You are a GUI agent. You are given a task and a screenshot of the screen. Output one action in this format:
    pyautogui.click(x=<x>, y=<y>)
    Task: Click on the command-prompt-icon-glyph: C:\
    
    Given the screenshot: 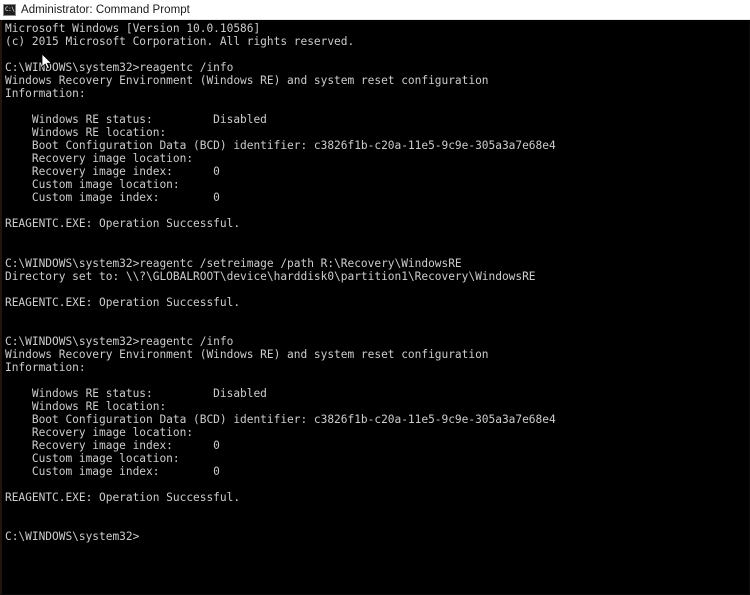 What is the action you would take?
    pyautogui.click(x=10, y=9)
    